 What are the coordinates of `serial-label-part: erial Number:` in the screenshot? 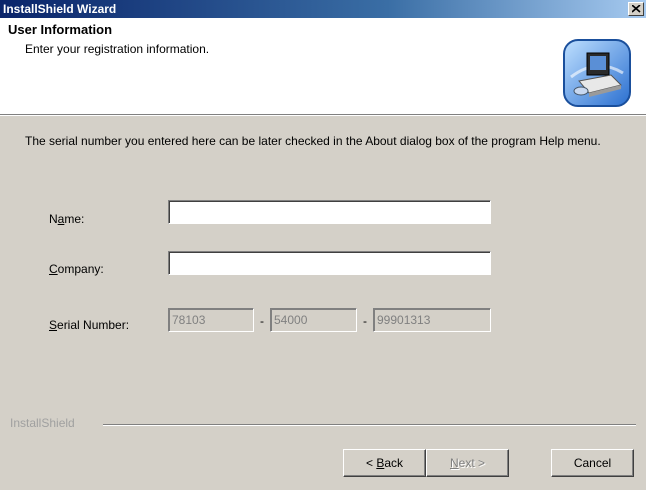 It's located at (93, 325).